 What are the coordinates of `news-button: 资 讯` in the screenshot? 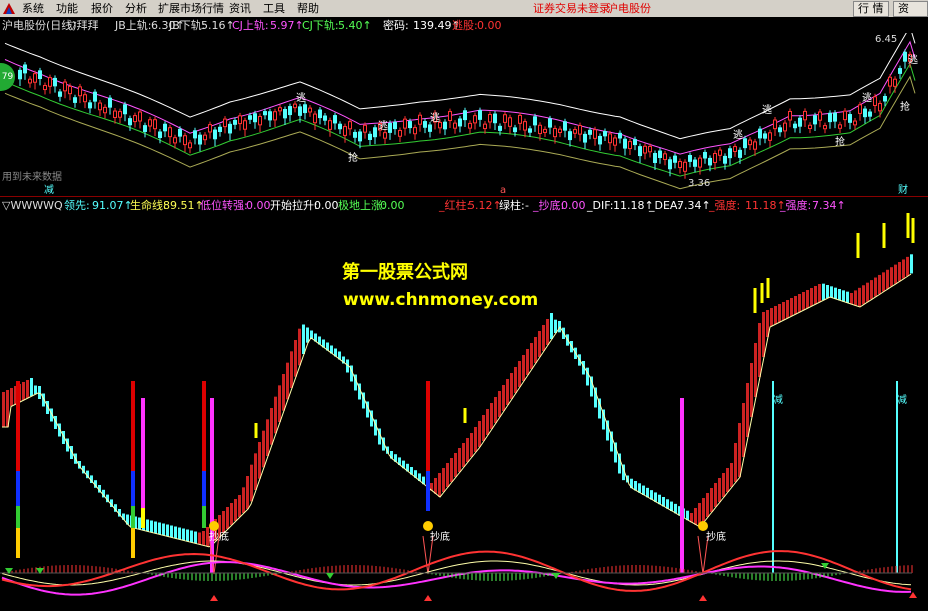 It's located at (910, 15).